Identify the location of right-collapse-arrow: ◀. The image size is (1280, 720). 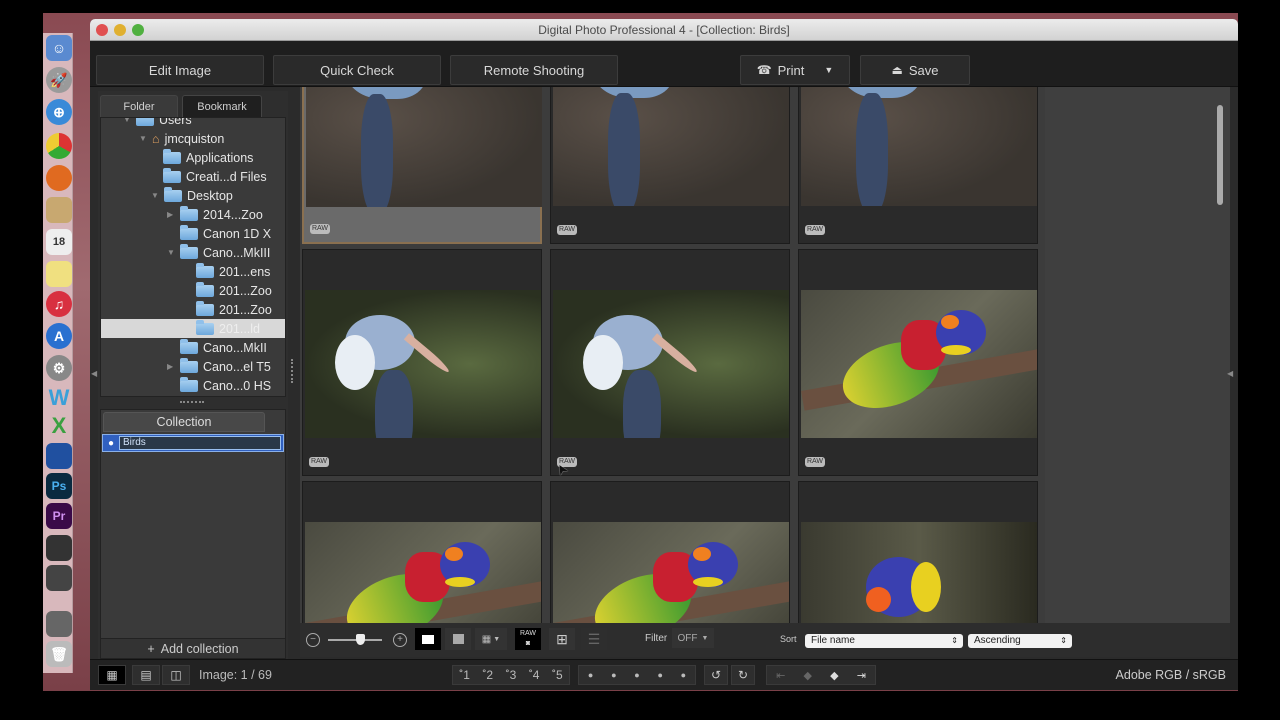
(1230, 373).